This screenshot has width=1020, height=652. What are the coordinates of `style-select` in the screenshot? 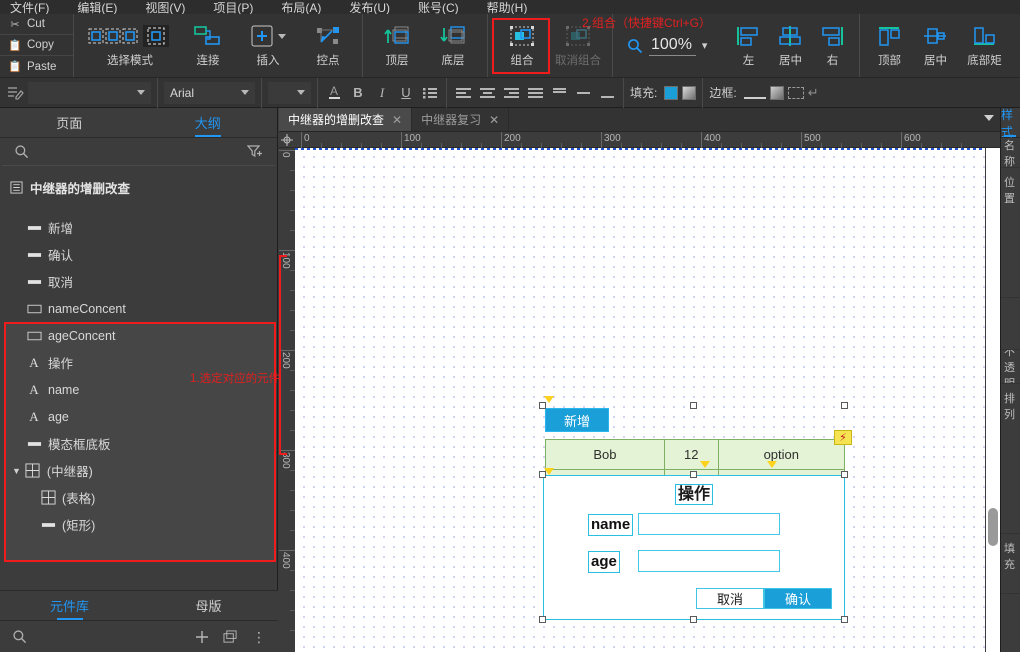 It's located at (89, 92).